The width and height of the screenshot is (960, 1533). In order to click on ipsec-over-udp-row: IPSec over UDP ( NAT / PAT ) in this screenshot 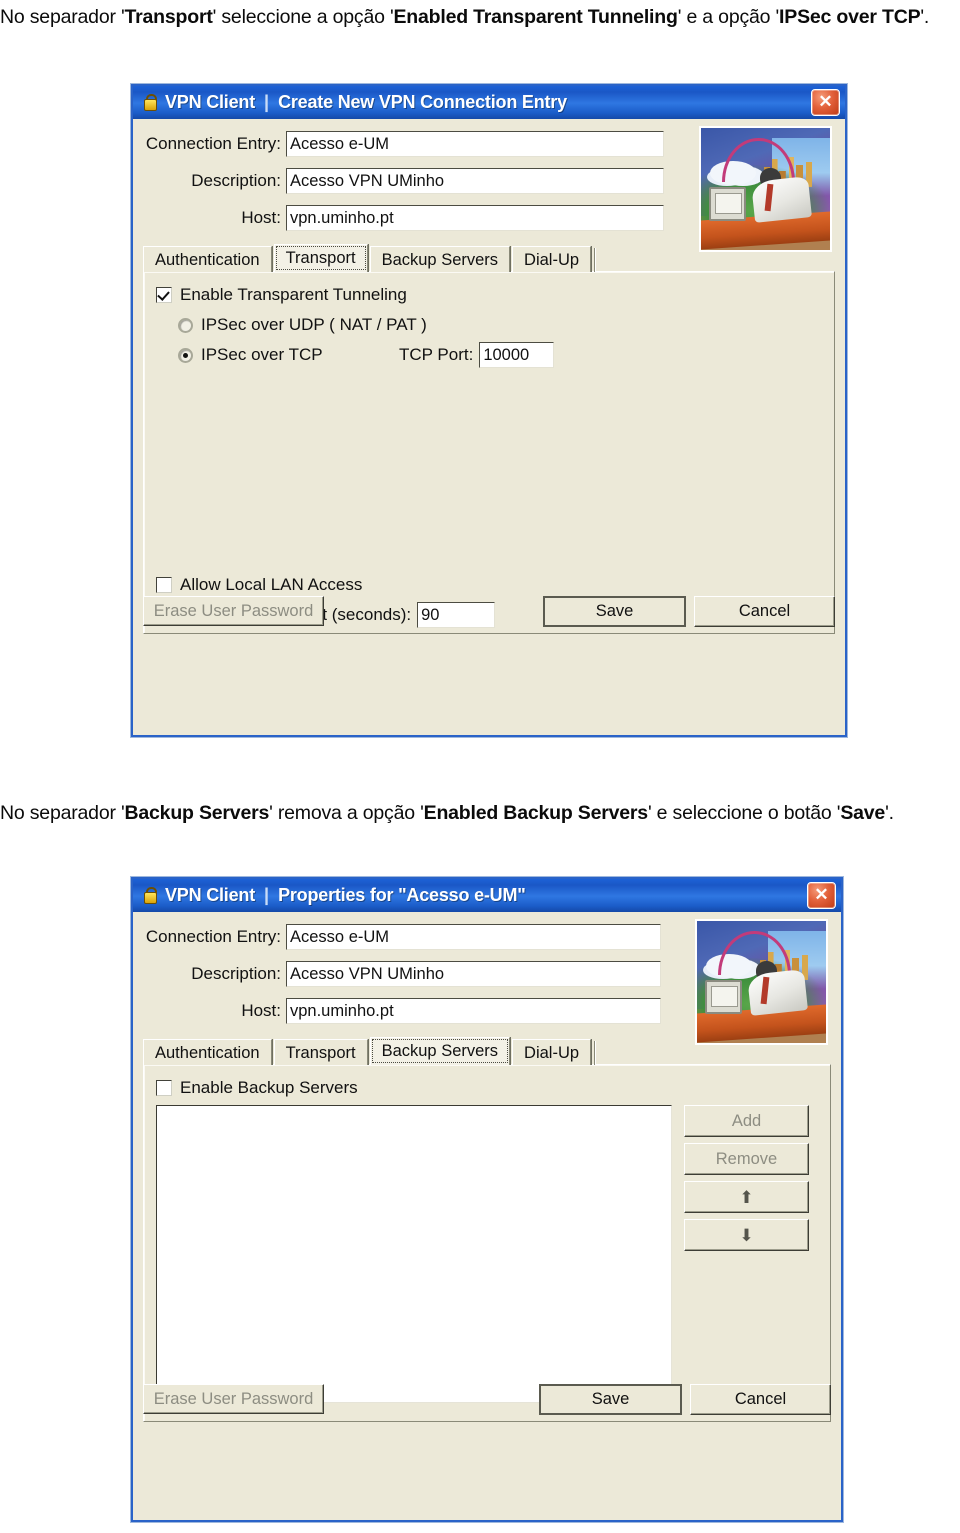, I will do `click(500, 325)`.